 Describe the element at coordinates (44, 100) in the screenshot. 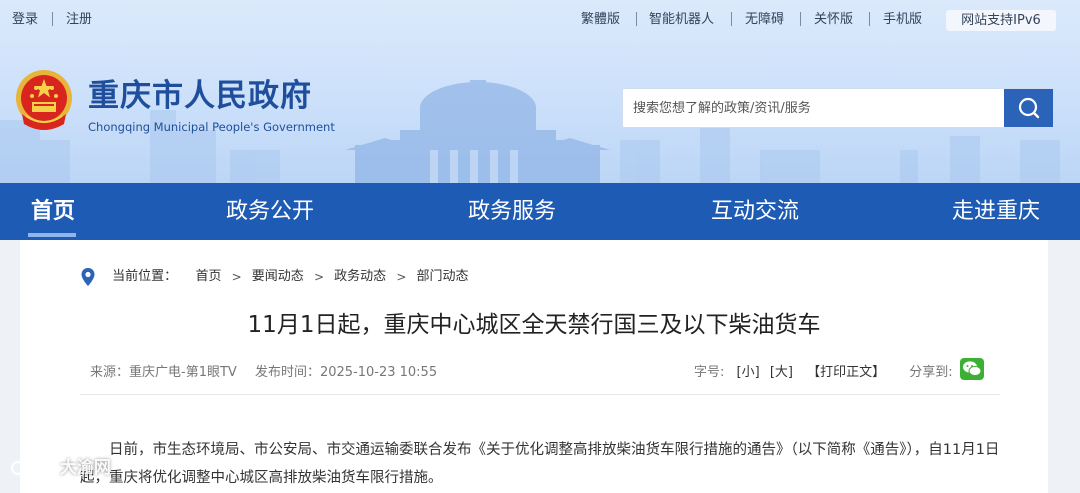

I see `national-emblem-icon` at that location.